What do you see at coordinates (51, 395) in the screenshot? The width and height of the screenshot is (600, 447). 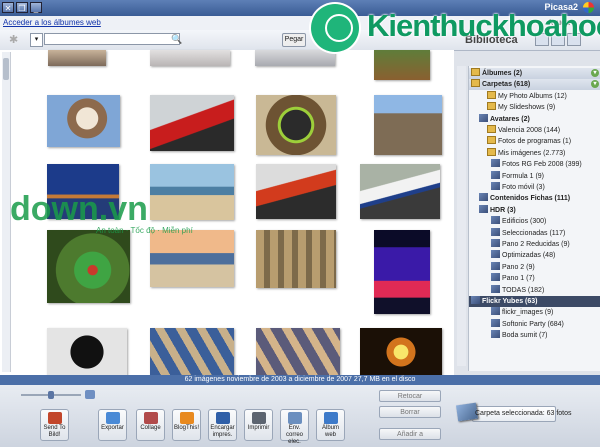 I see `zoom-knob` at bounding box center [51, 395].